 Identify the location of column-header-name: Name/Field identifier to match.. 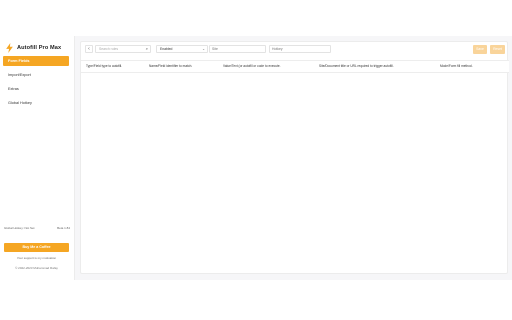
(170, 66).